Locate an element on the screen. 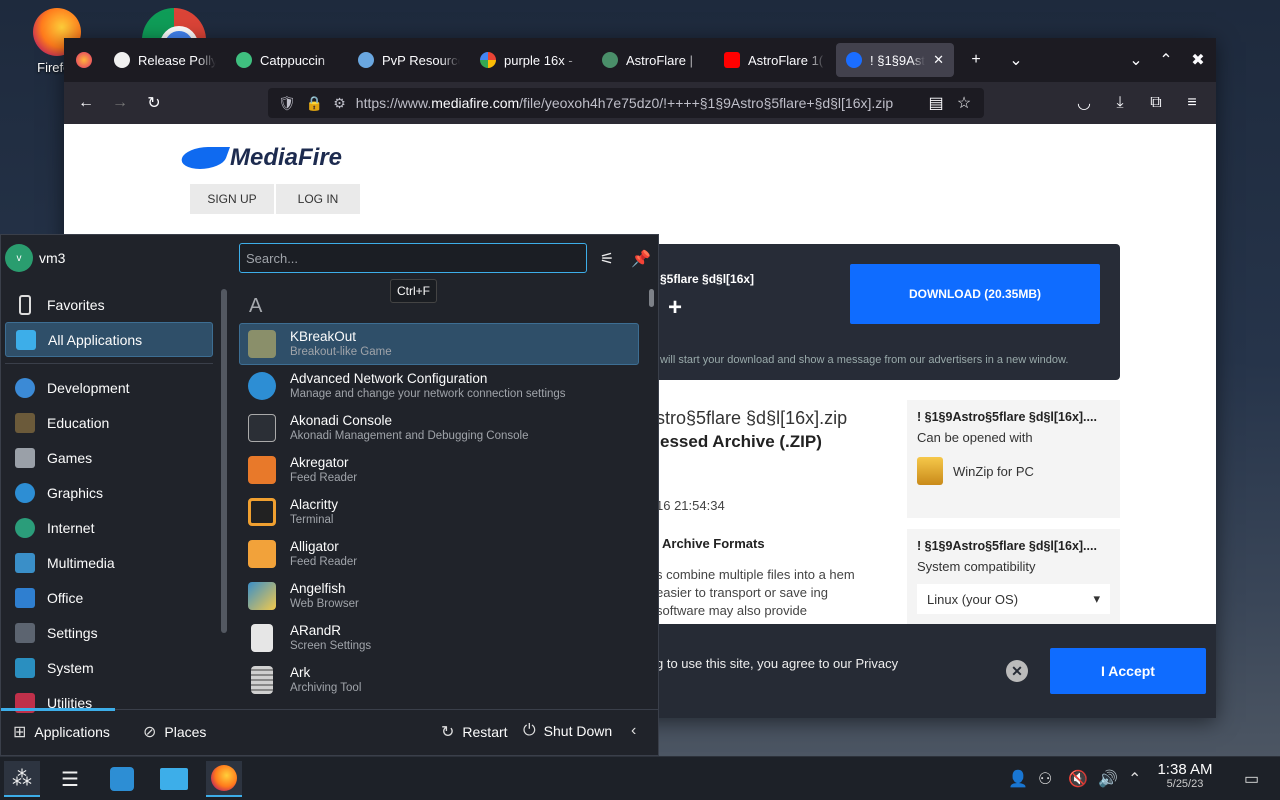 This screenshot has width=1280, height=800. catppuccin-icon is located at coordinates (244, 60).